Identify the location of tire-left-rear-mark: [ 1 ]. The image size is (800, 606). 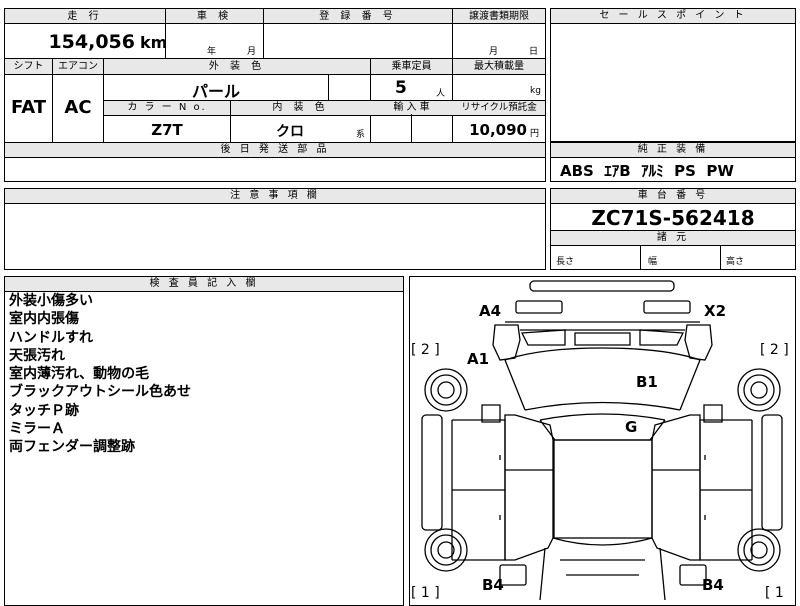
(425, 592).